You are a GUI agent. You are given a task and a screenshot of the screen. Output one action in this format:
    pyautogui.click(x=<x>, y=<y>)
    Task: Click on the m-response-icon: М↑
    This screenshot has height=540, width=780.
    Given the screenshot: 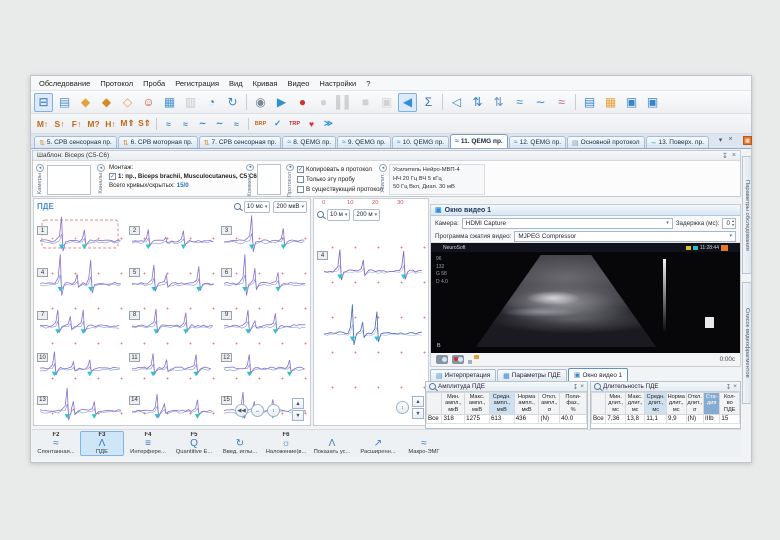 What is the action you would take?
    pyautogui.click(x=42, y=123)
    